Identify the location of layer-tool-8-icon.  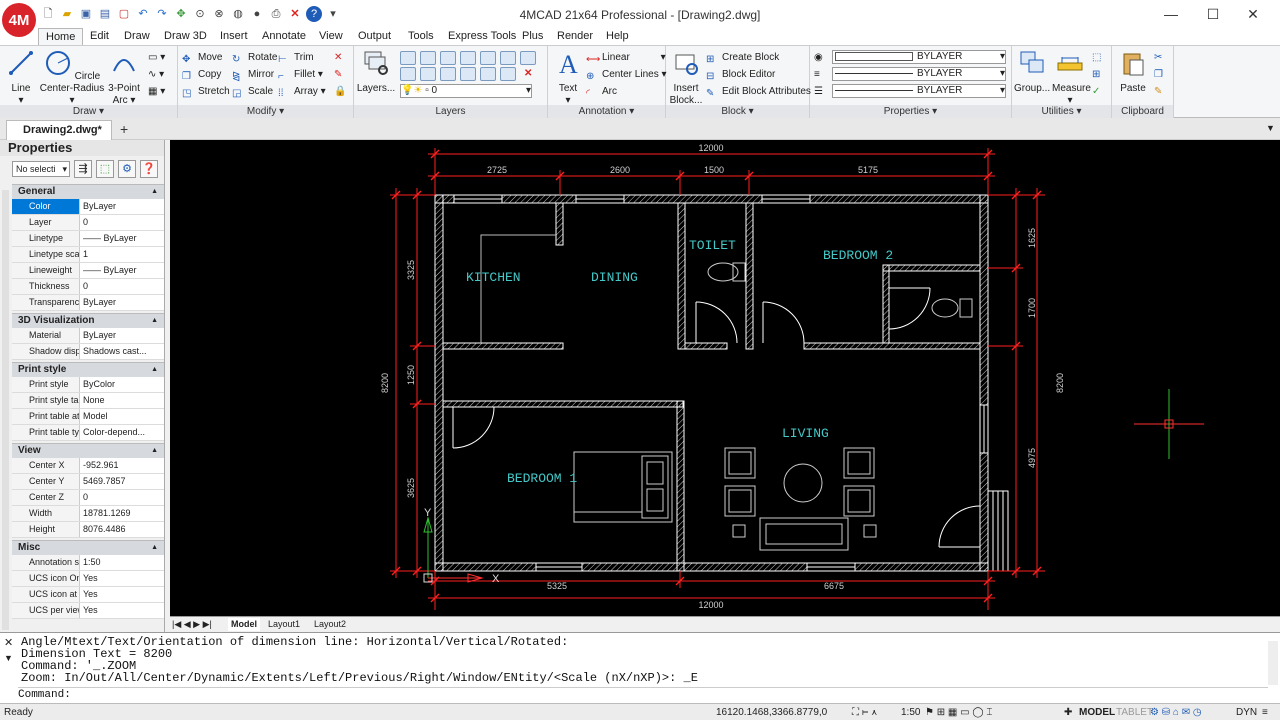
(408, 74).